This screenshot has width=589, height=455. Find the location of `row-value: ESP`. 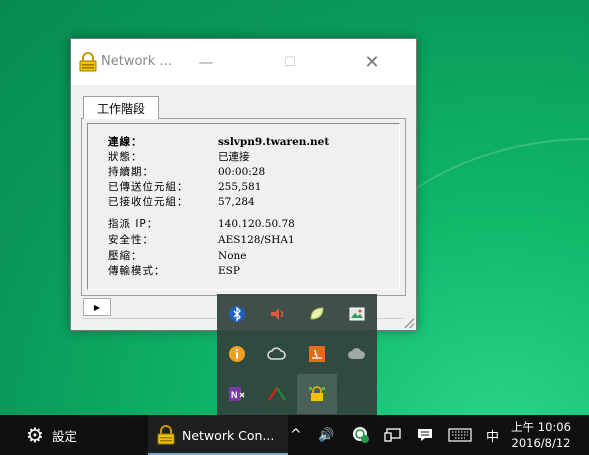

row-value: ESP is located at coordinates (229, 271).